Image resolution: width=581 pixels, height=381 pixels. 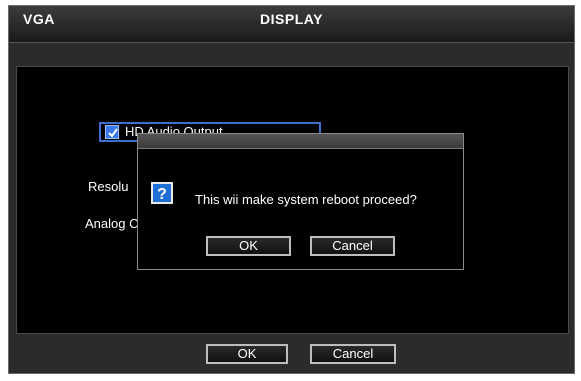 I want to click on title-bar: VGA DISPLAY, so click(x=291, y=24).